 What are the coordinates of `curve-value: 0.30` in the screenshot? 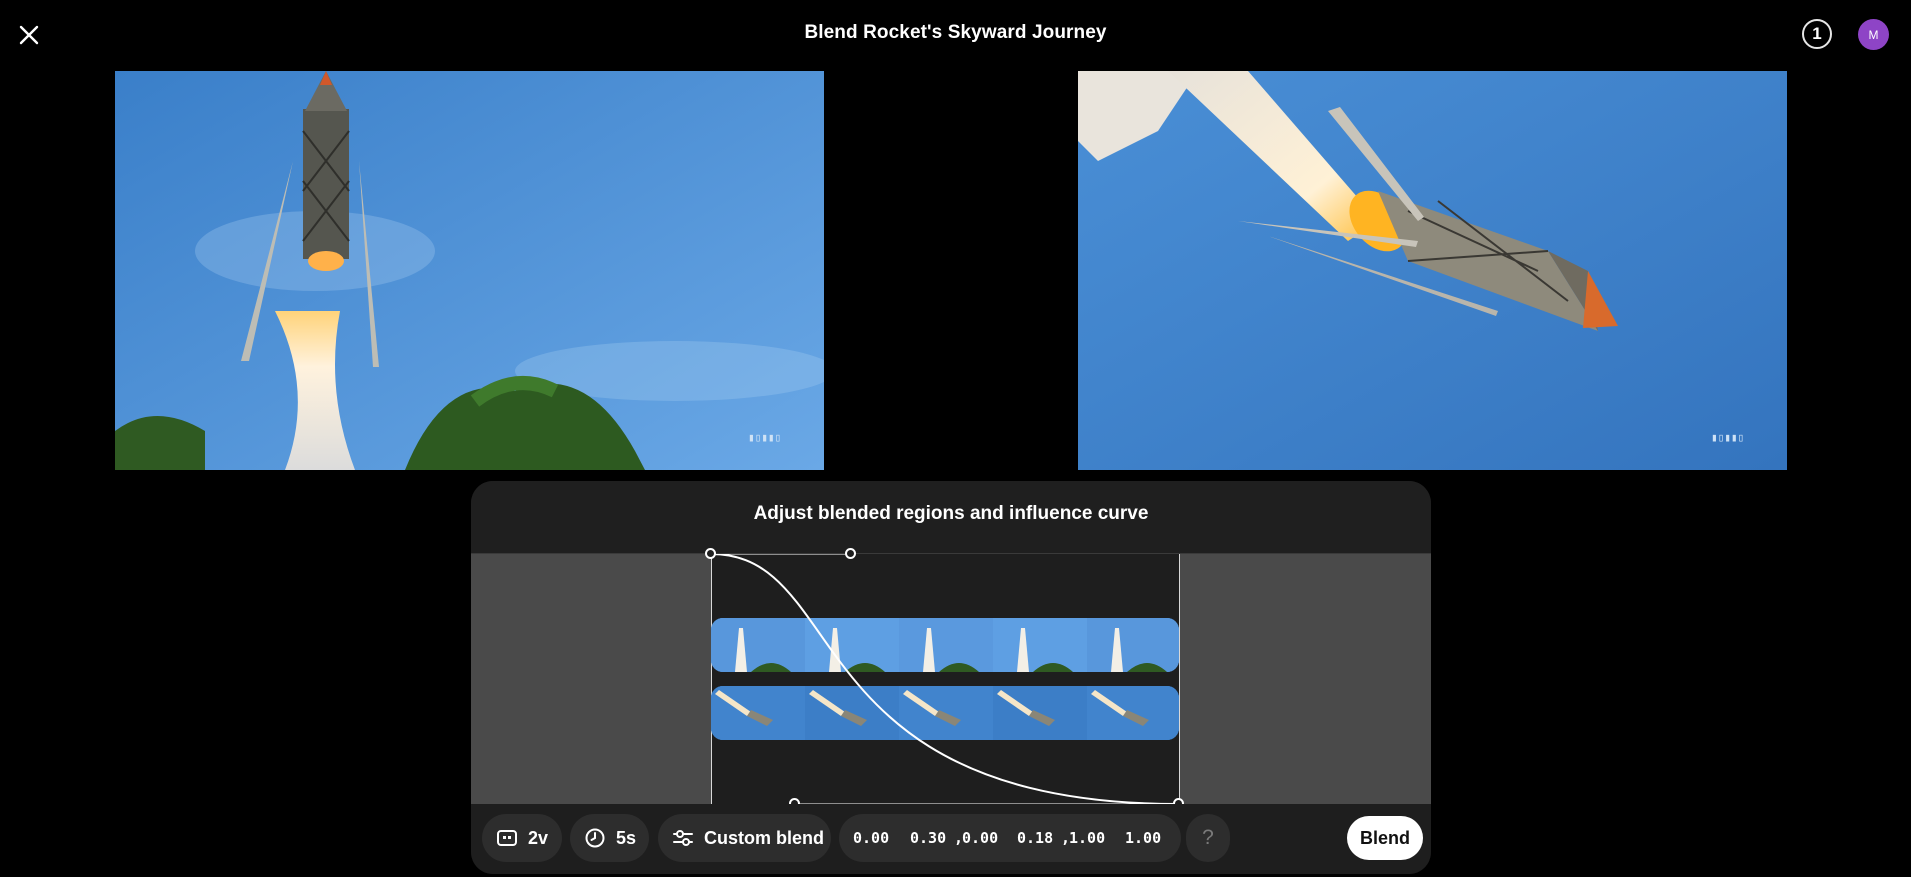 It's located at (928, 838).